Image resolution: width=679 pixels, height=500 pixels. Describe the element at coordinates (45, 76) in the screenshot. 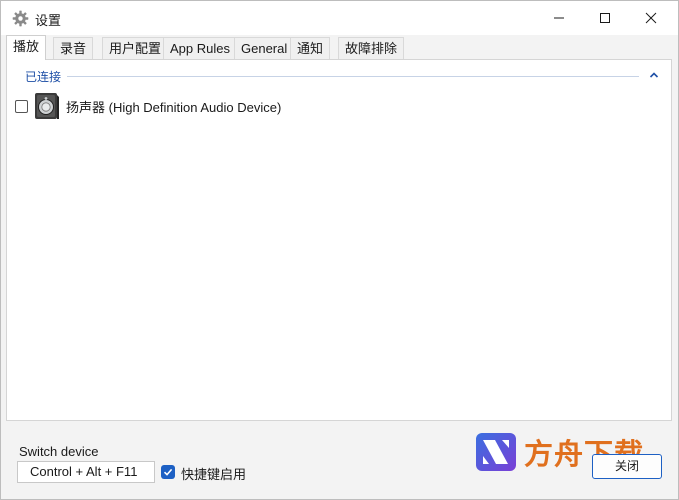

I see `group-title: 已连接` at that location.